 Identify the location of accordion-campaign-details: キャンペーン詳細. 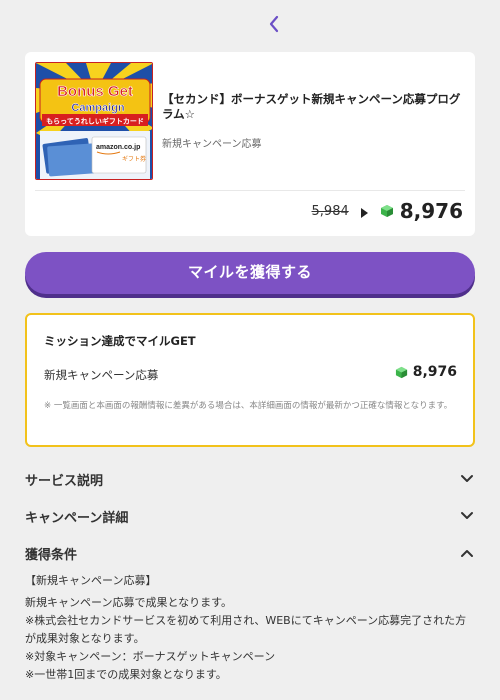
(250, 516).